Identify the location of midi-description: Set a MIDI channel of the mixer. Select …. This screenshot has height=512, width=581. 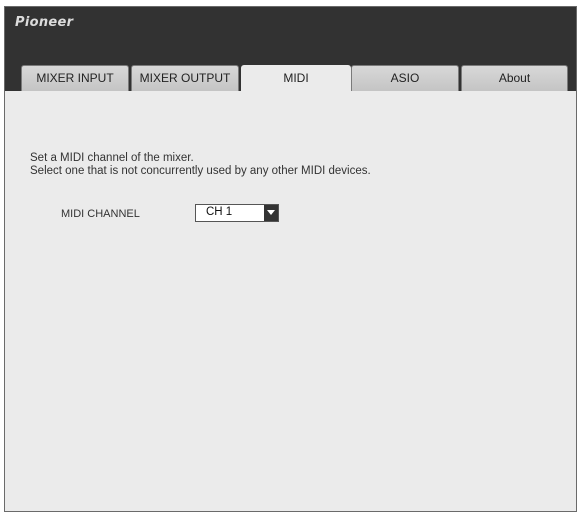
(200, 165).